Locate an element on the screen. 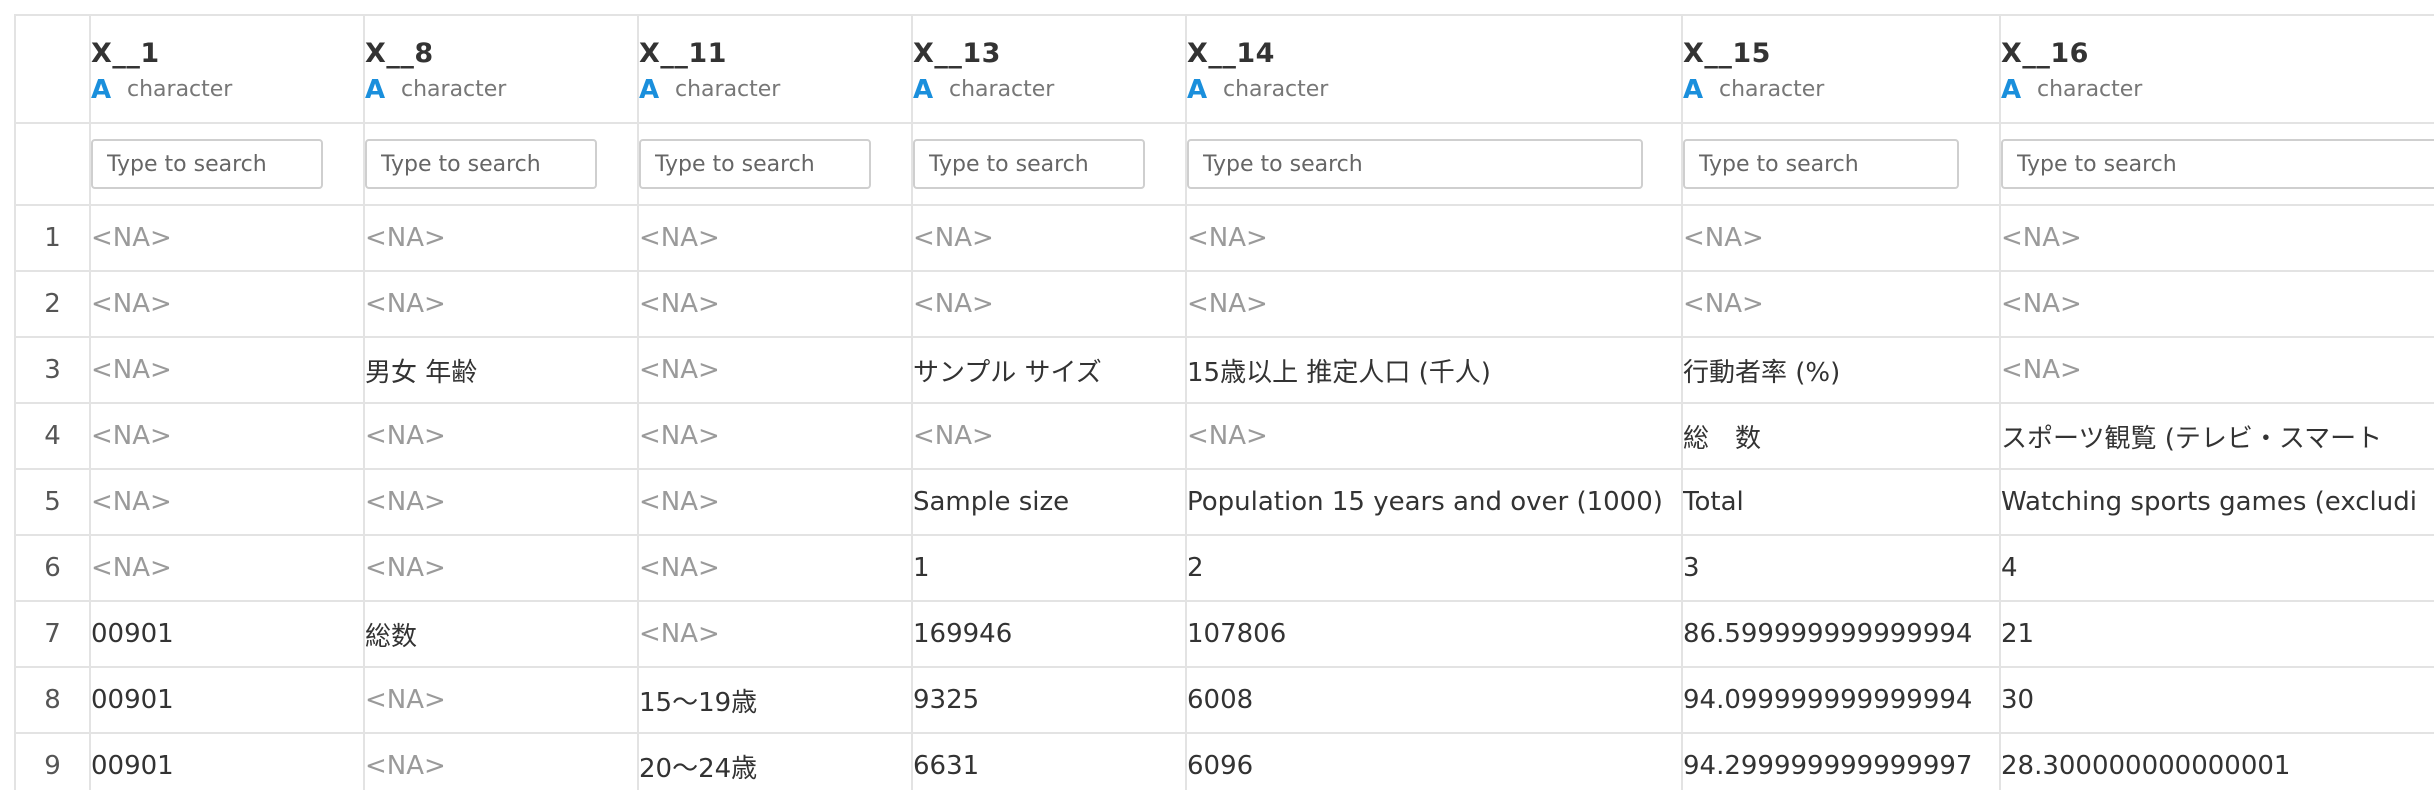 The height and width of the screenshot is (790, 2434). table-cell: 総 数 is located at coordinates (1841, 436).